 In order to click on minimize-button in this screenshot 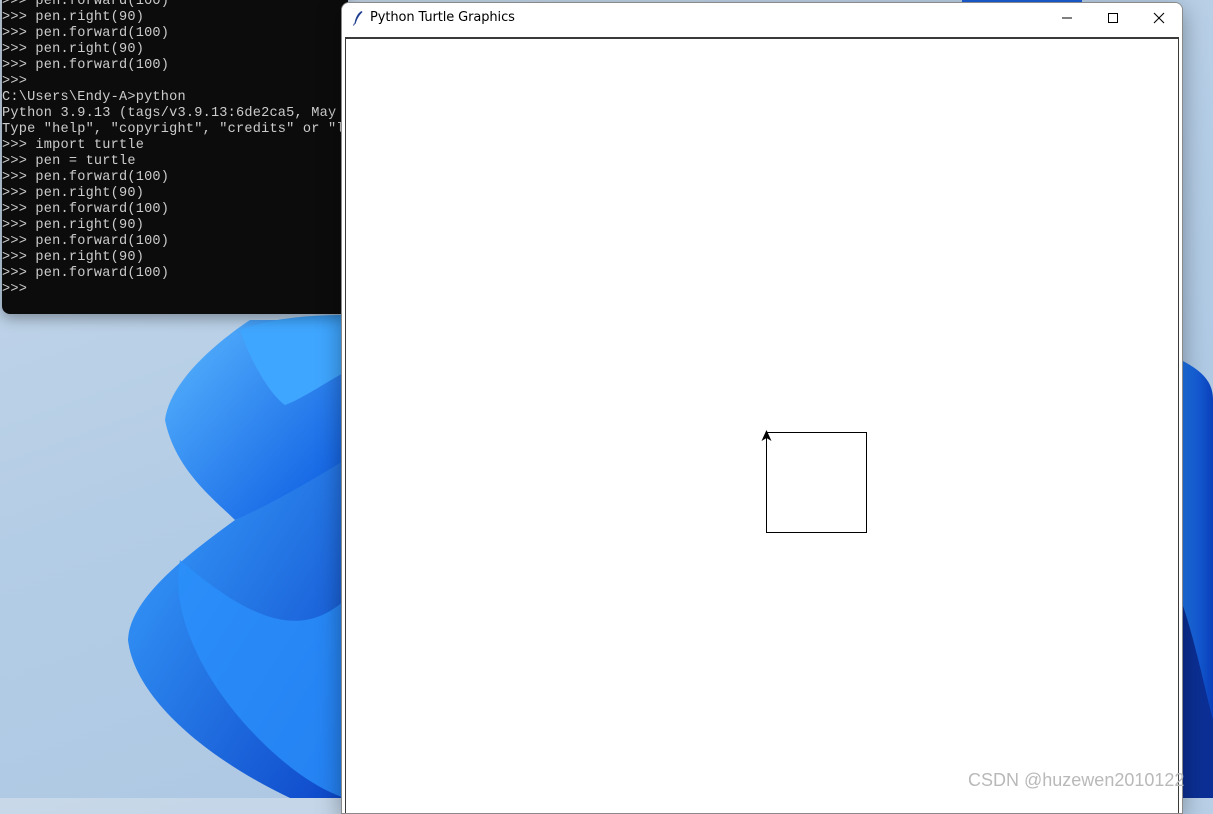, I will do `click(1067, 18)`.